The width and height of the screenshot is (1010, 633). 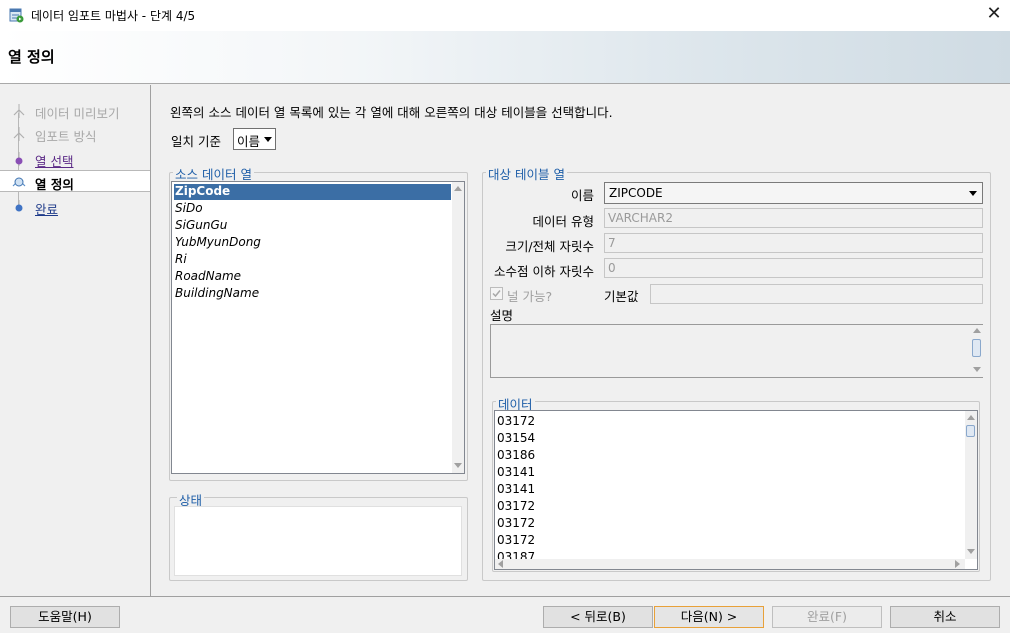 I want to click on nav-item-finish: 완료, so click(x=75, y=207).